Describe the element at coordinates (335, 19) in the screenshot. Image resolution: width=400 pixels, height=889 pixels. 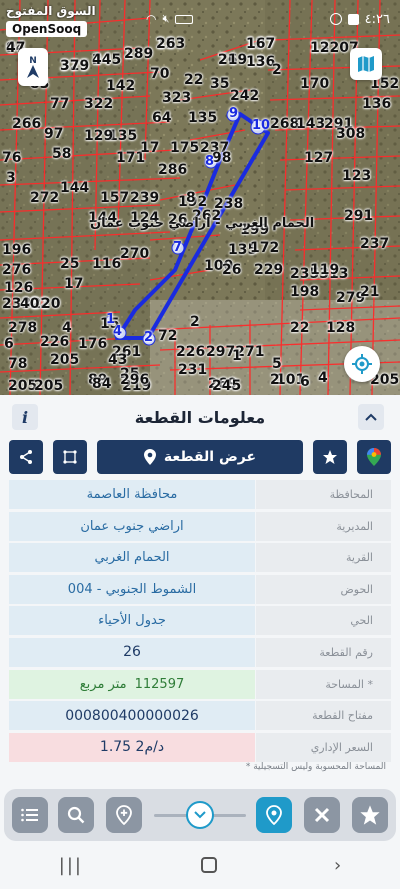
I see `whatsapp-icon` at that location.